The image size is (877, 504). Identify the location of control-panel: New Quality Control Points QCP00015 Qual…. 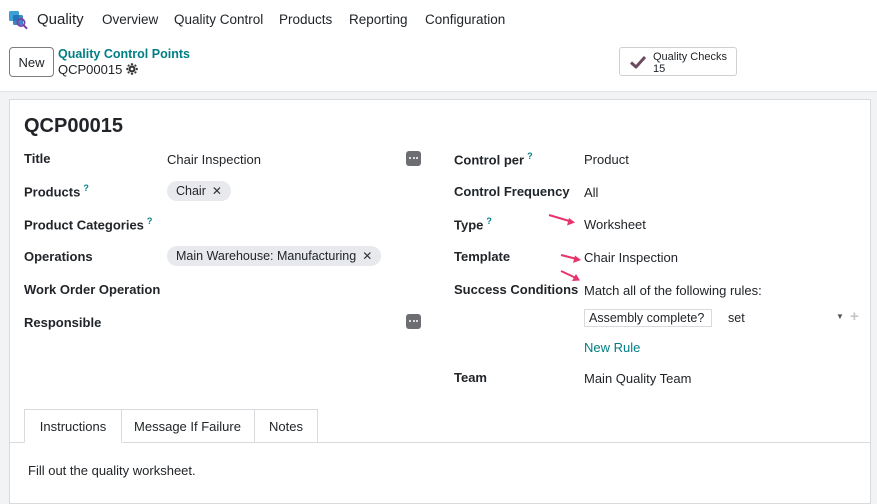
(438, 66).